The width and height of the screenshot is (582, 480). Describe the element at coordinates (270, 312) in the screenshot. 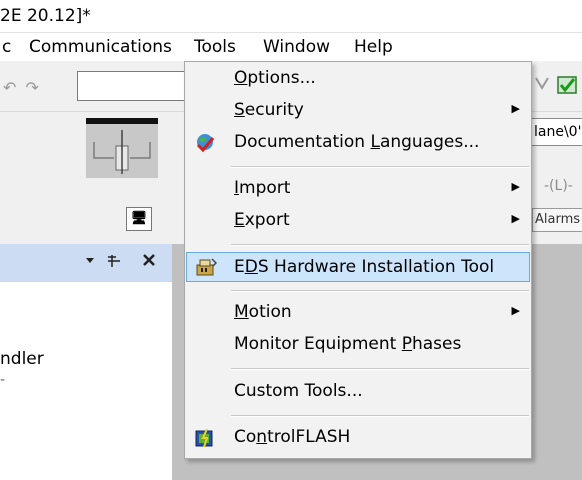

I see `label-post: otion` at that location.